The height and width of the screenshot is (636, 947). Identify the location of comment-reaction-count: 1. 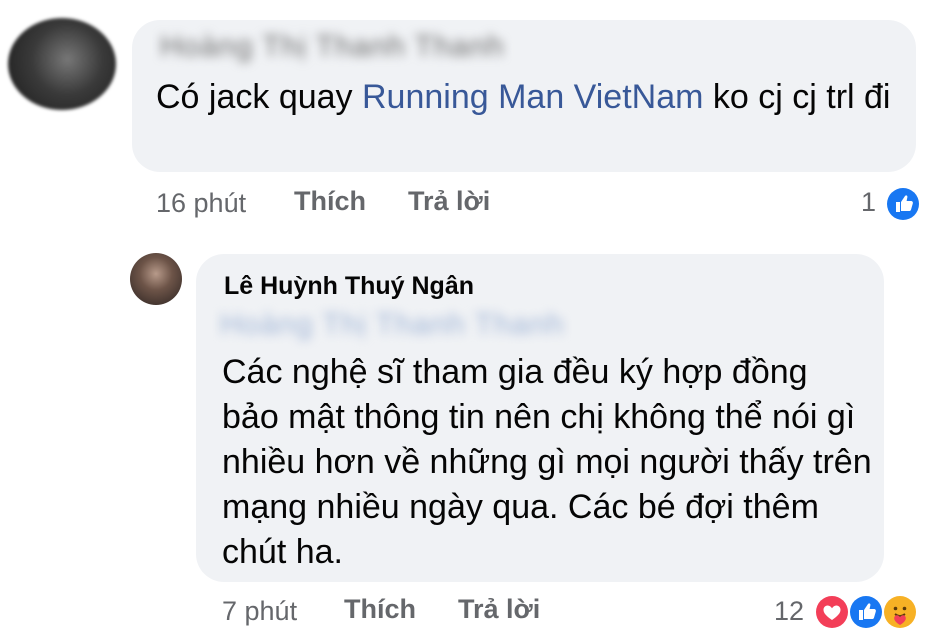
(868, 202).